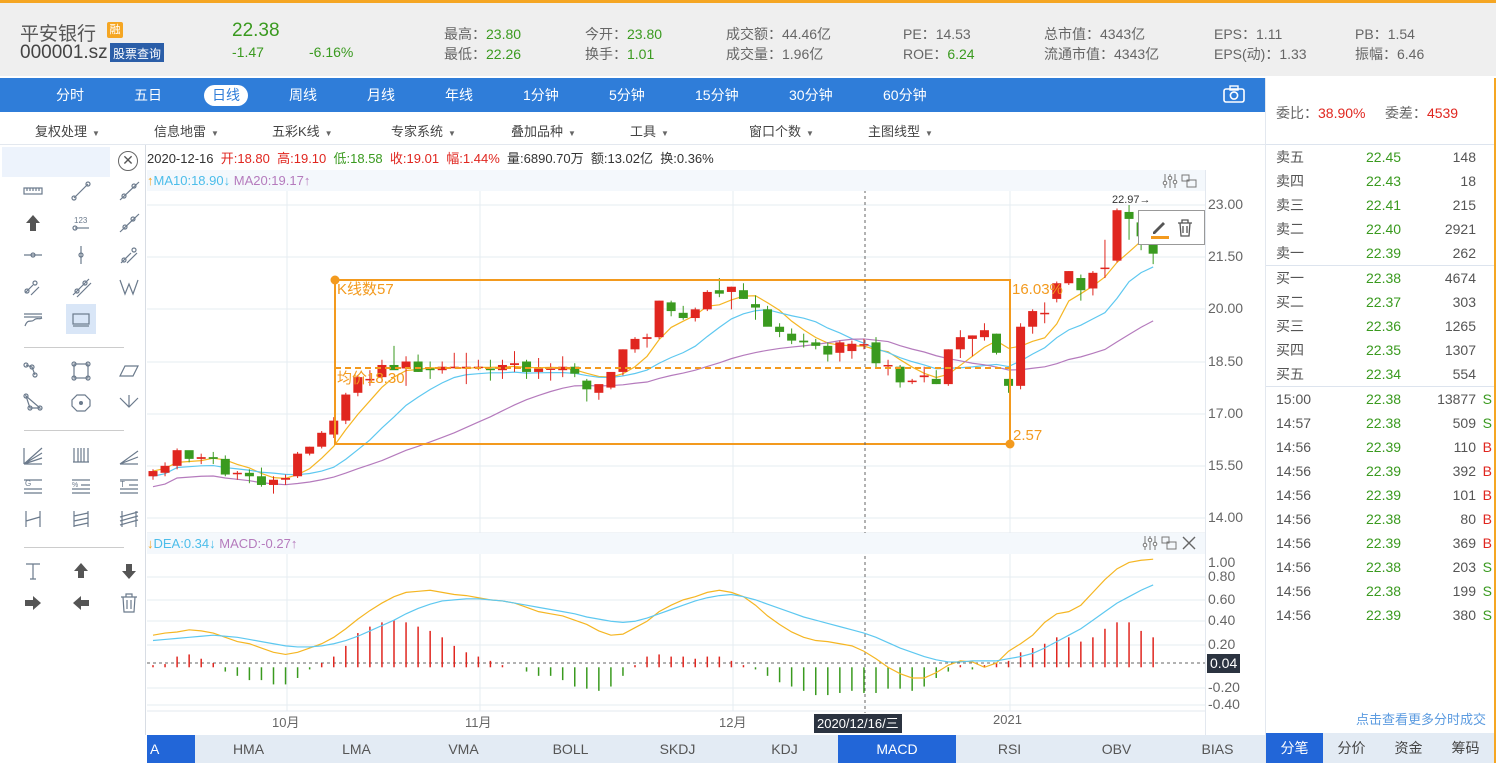 The image size is (1496, 763). I want to click on down-vector-icon, so click(129, 403).